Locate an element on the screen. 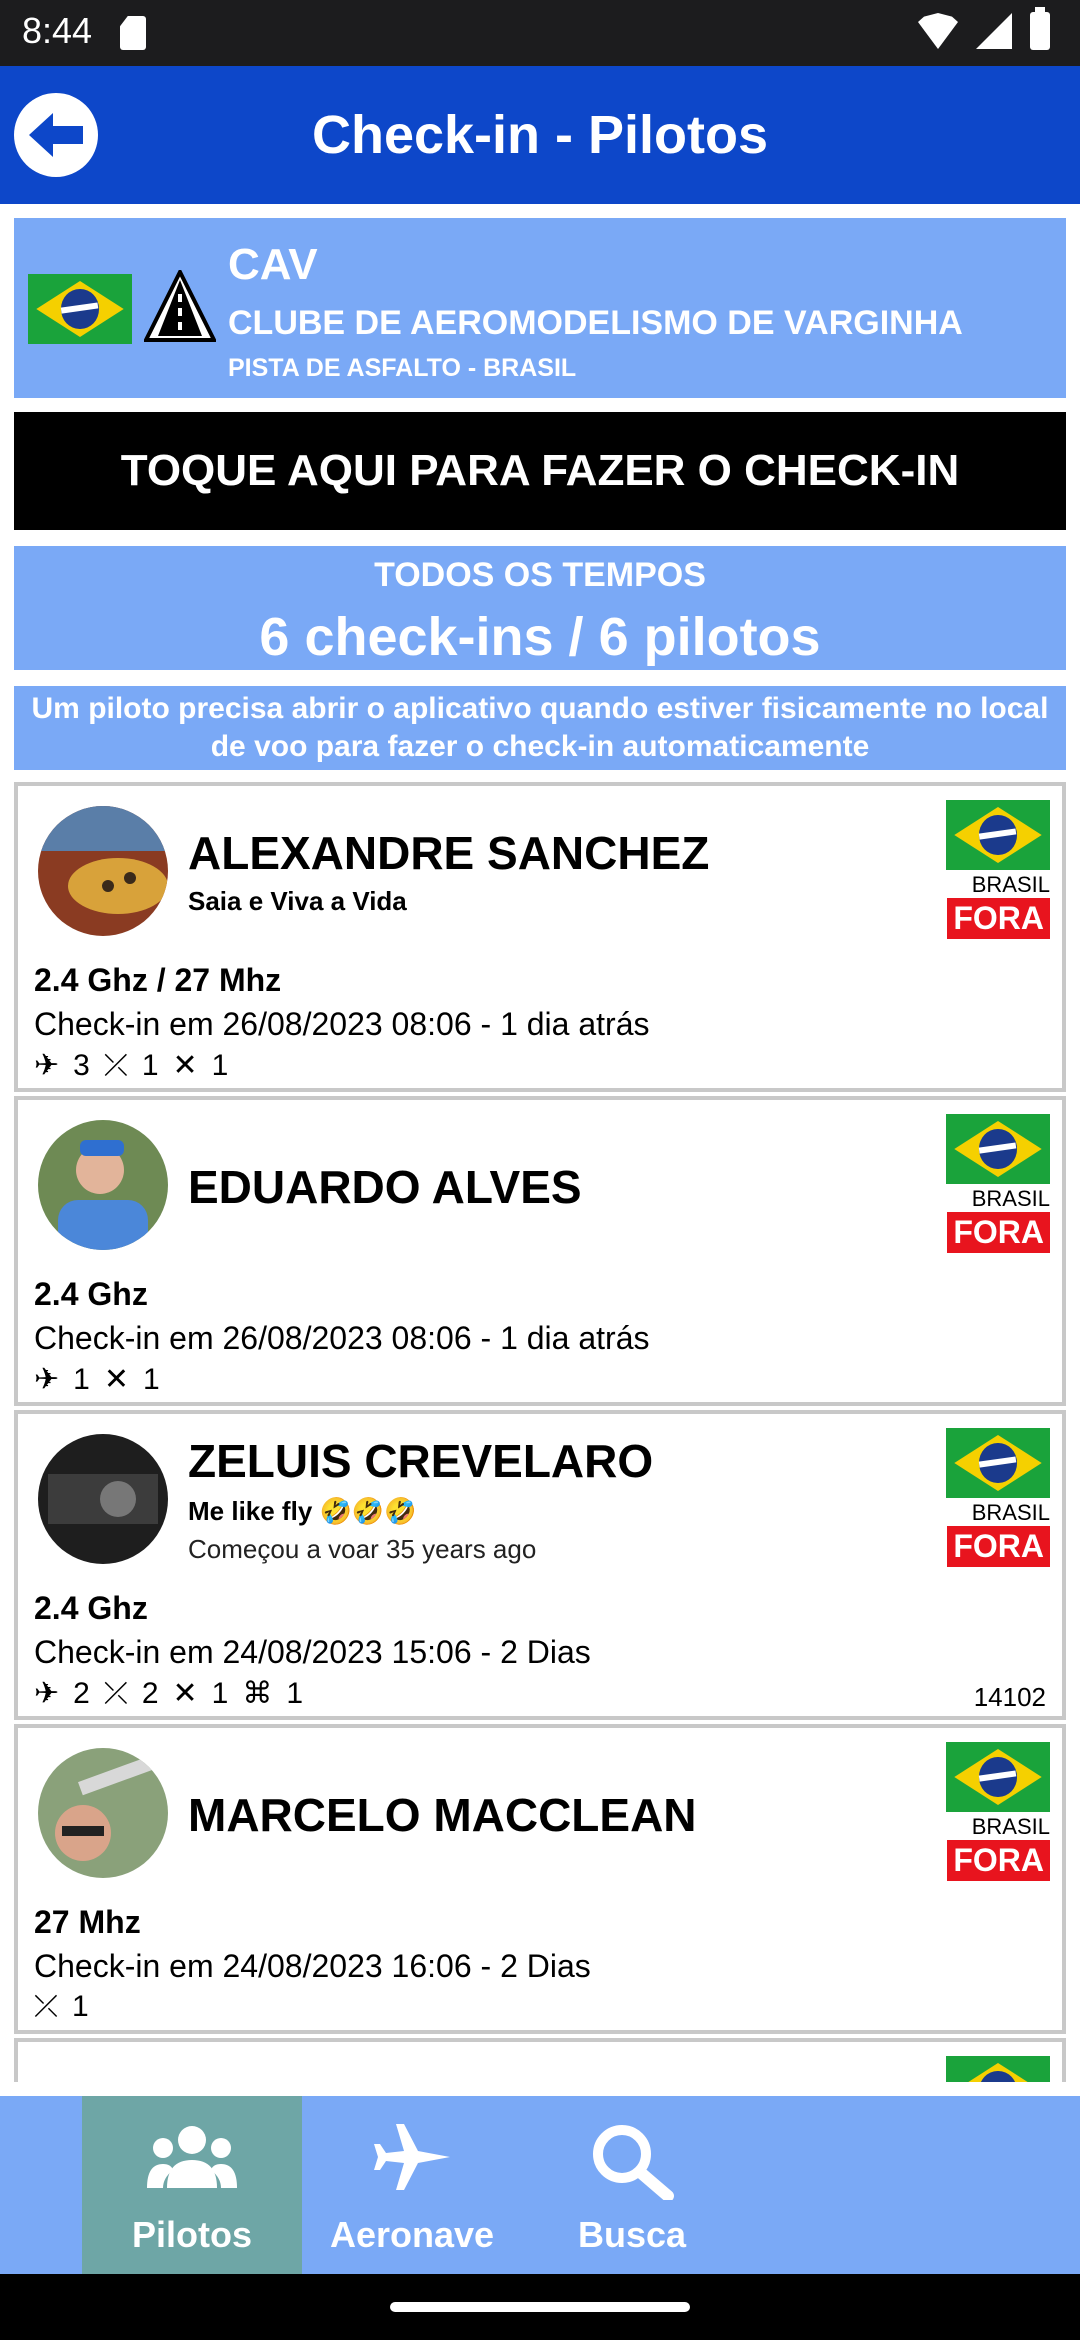 The height and width of the screenshot is (2340, 1080). nav-busca: Busca is located at coordinates (632, 2185).